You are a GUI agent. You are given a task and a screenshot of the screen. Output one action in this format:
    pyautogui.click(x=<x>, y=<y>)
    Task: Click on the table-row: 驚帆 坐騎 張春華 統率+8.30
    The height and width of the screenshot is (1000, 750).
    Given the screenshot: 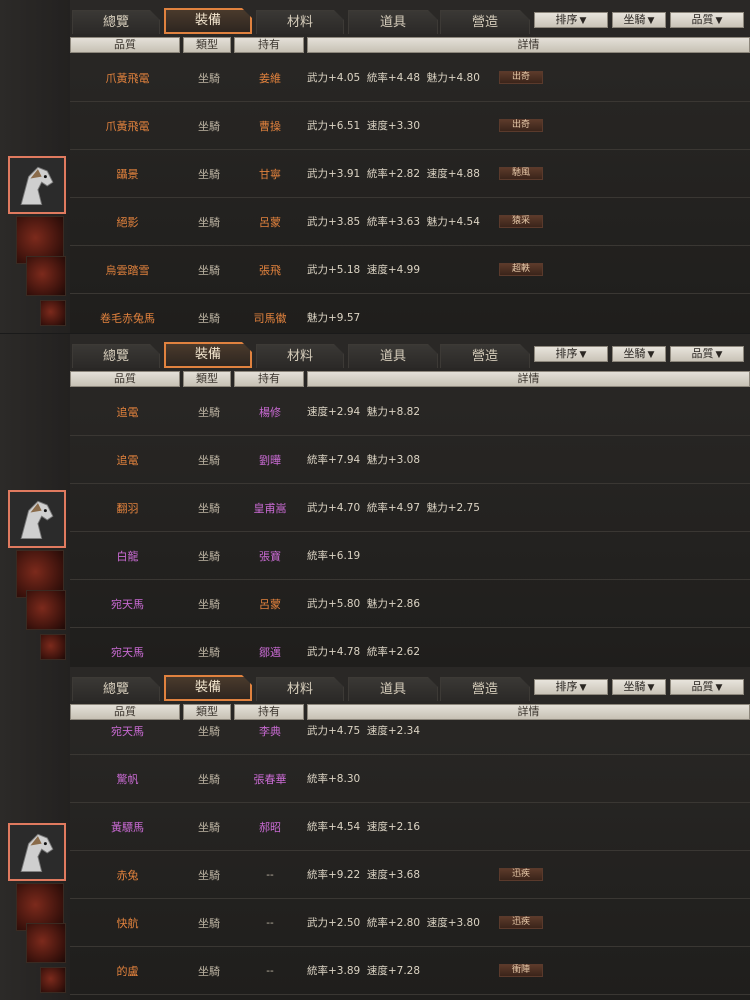 What is the action you would take?
    pyautogui.click(x=410, y=779)
    